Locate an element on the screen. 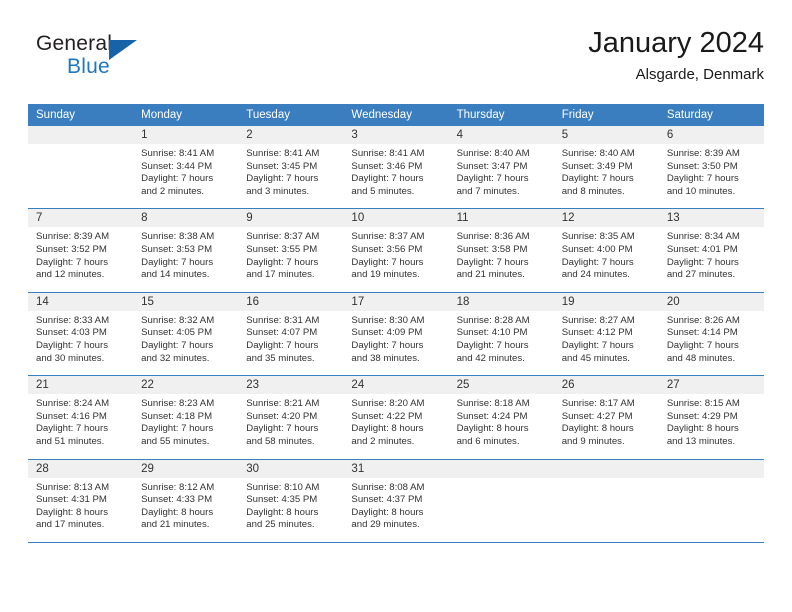  weekday-header-monday: Monday is located at coordinates (186, 115).